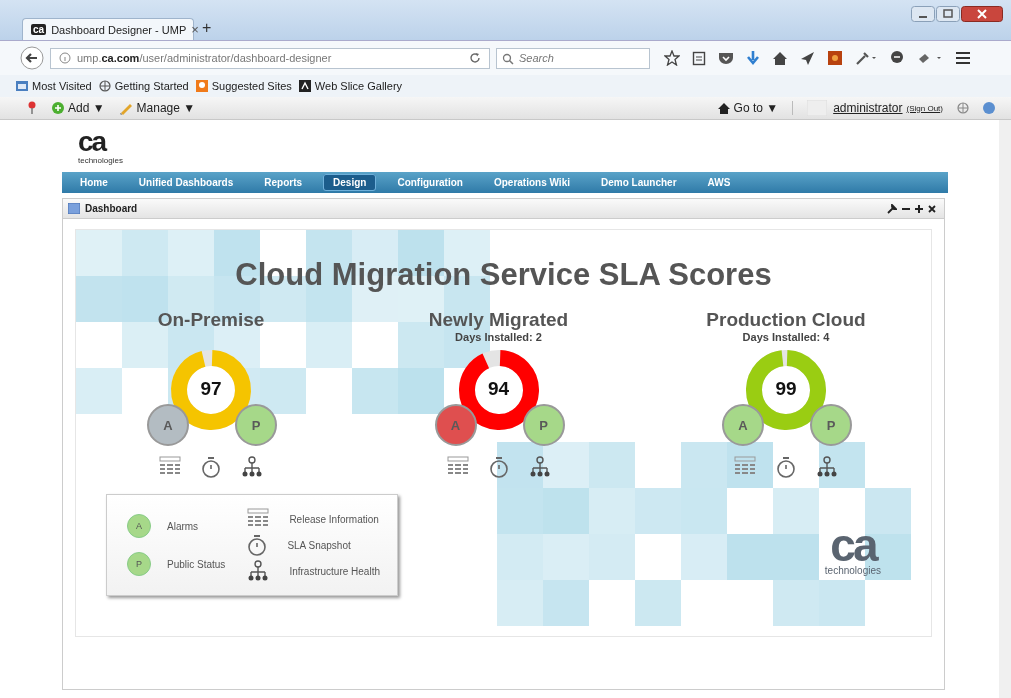  I want to click on menu-tab: Design, so click(350, 182).